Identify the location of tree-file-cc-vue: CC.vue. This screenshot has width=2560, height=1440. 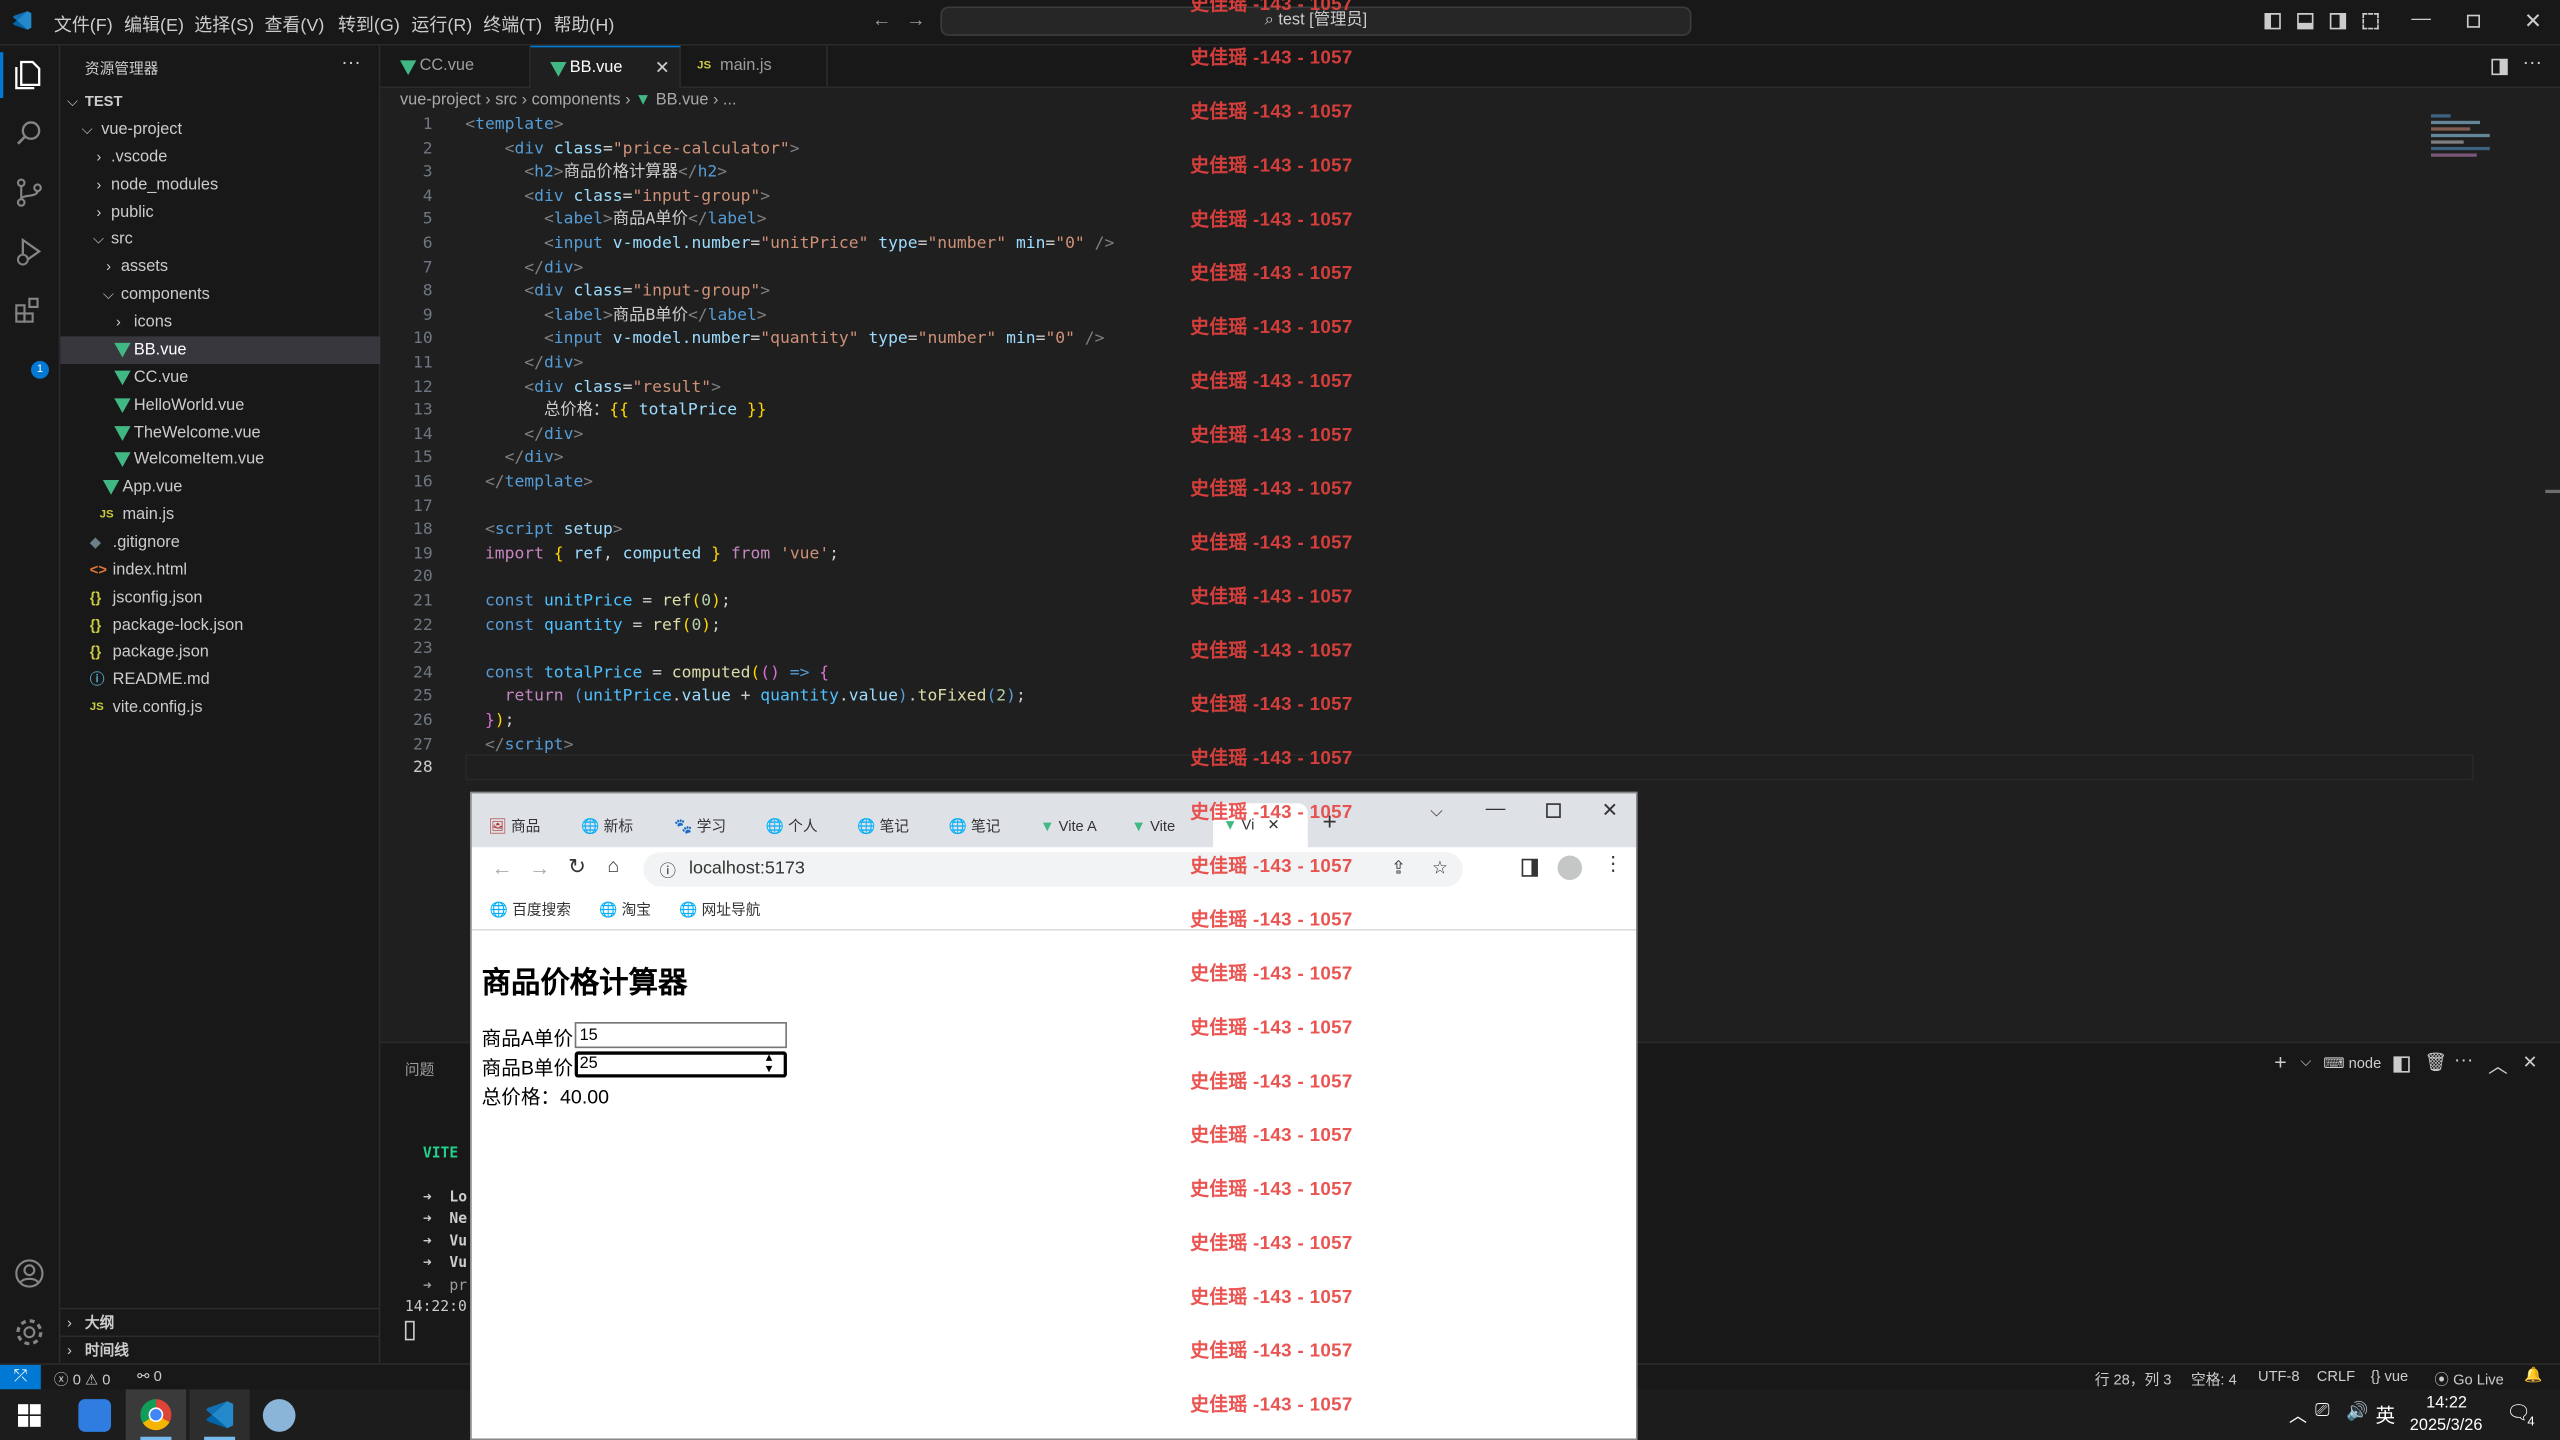
(220, 378).